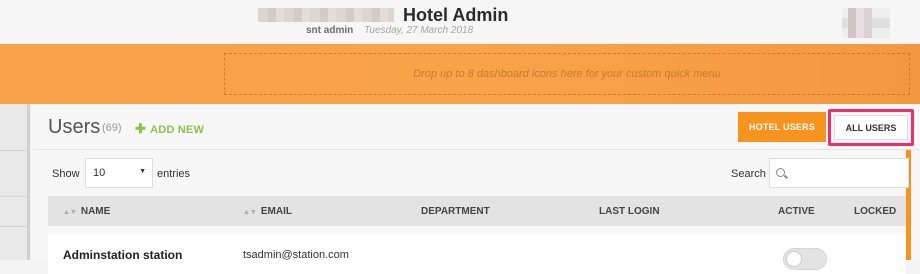 The width and height of the screenshot is (920, 274). I want to click on add-user-button: ✚ ADD NEW, so click(169, 129).